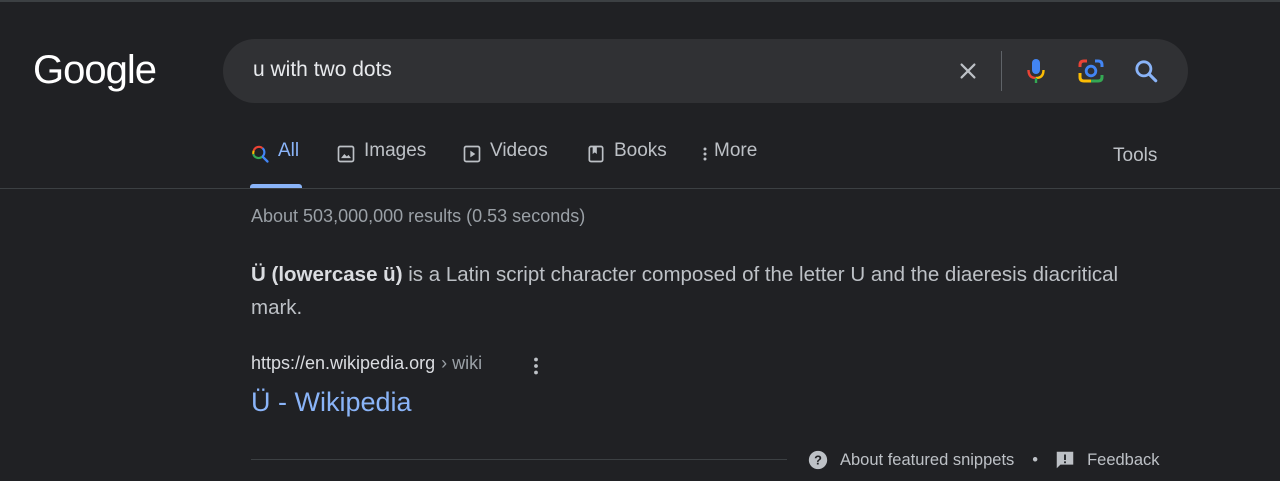  I want to click on tab-books: Books, so click(626, 164).